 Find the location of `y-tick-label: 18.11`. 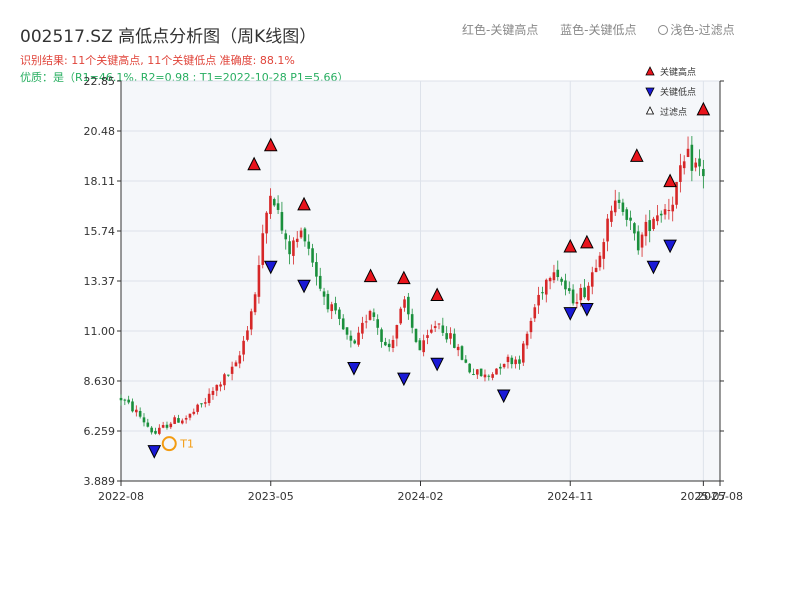

y-tick-label: 18.11 is located at coordinates (100, 181).